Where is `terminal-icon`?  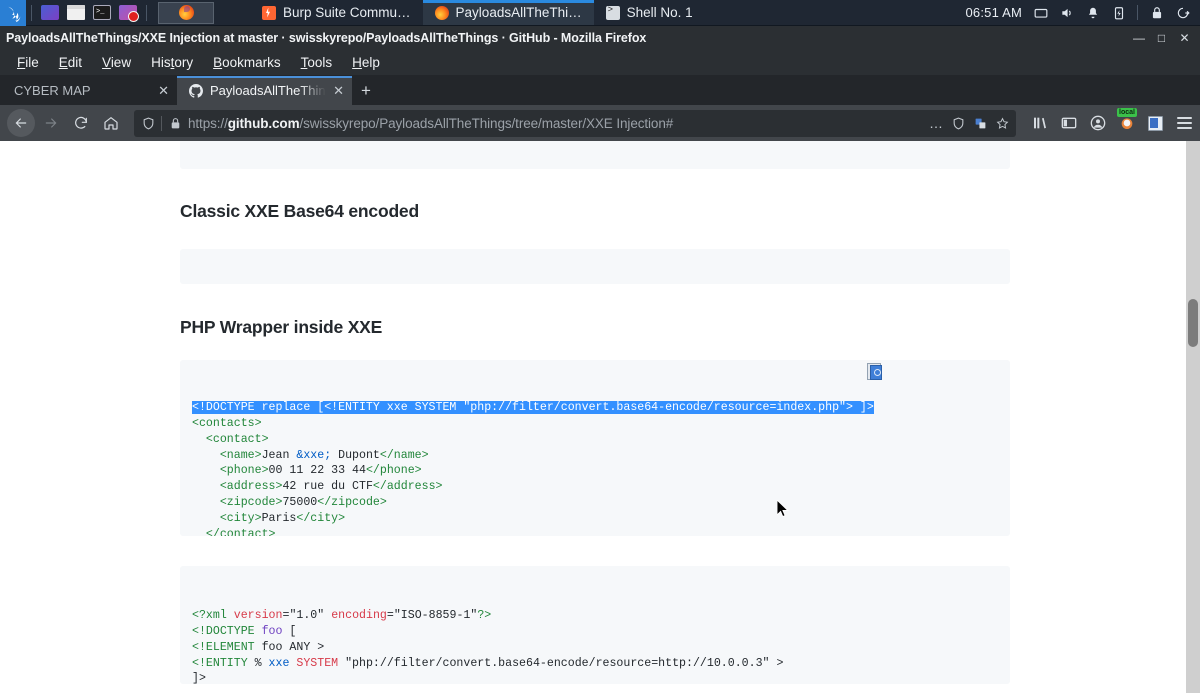
terminal-icon is located at coordinates (102, 12).